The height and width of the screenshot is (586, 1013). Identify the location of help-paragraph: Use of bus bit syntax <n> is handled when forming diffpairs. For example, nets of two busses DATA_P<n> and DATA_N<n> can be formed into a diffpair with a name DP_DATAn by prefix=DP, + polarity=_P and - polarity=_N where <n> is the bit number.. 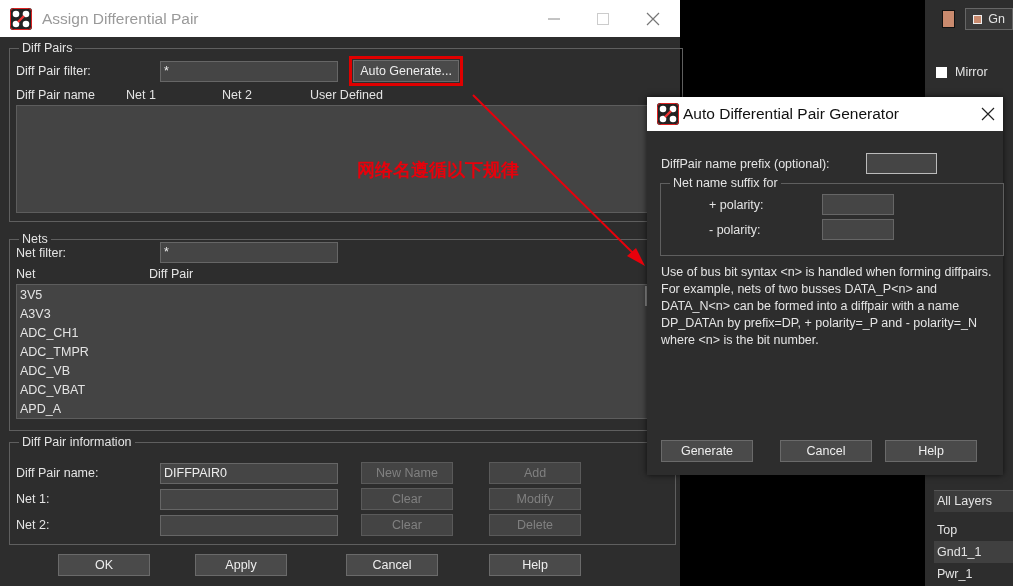
(827, 306).